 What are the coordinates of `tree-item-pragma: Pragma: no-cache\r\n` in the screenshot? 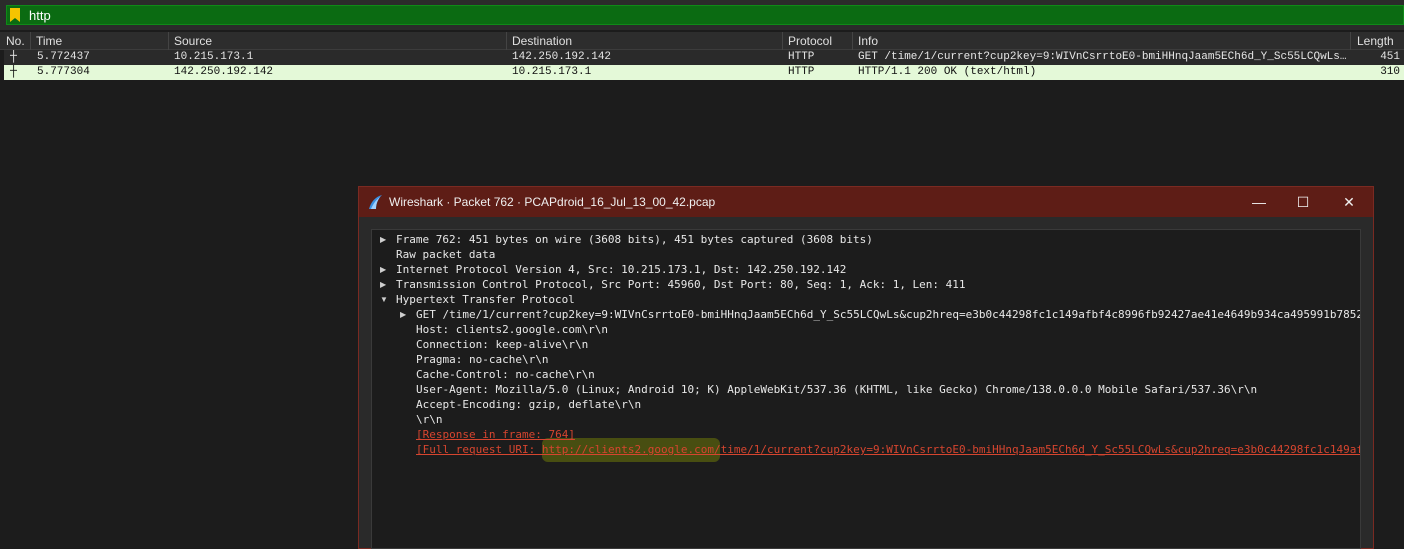 It's located at (482, 359).